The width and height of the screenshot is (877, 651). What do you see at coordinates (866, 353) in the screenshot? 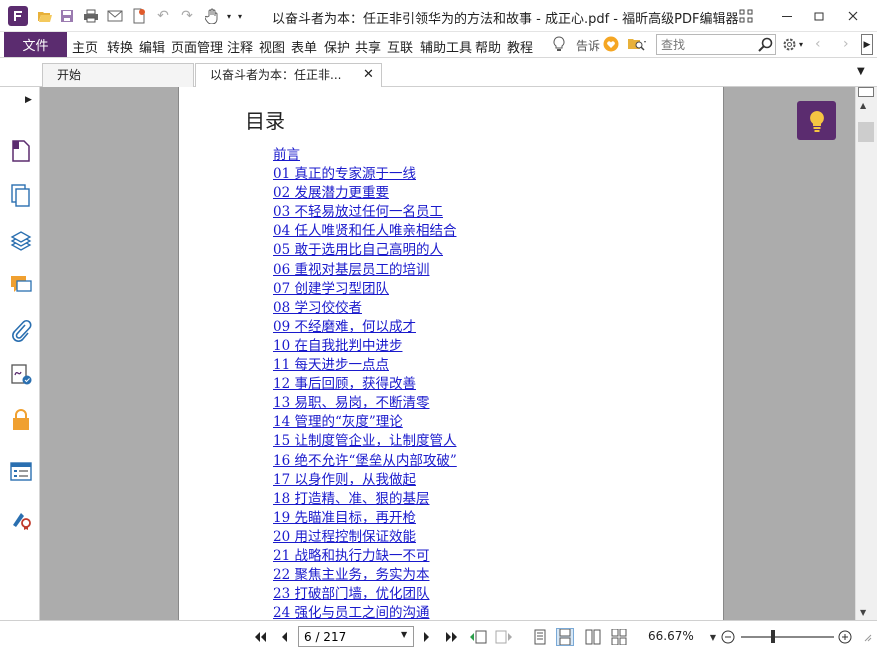
I see `vertical-scrollbar: ▲ ▼` at bounding box center [866, 353].